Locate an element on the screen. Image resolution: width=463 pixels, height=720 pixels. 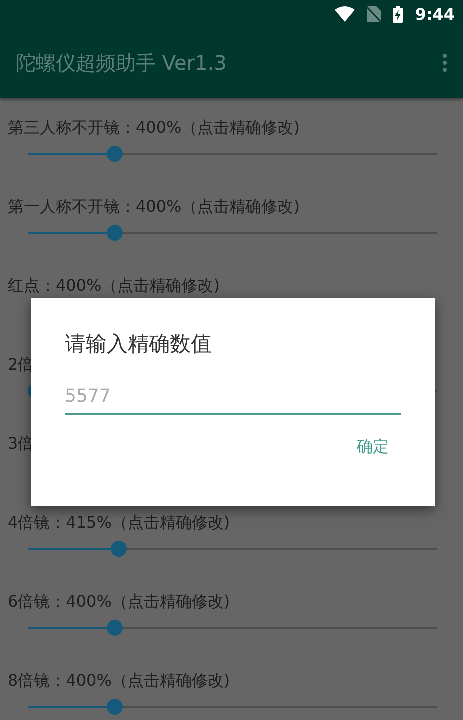
dialog-title: 请输入精确数值 is located at coordinates (138, 344).